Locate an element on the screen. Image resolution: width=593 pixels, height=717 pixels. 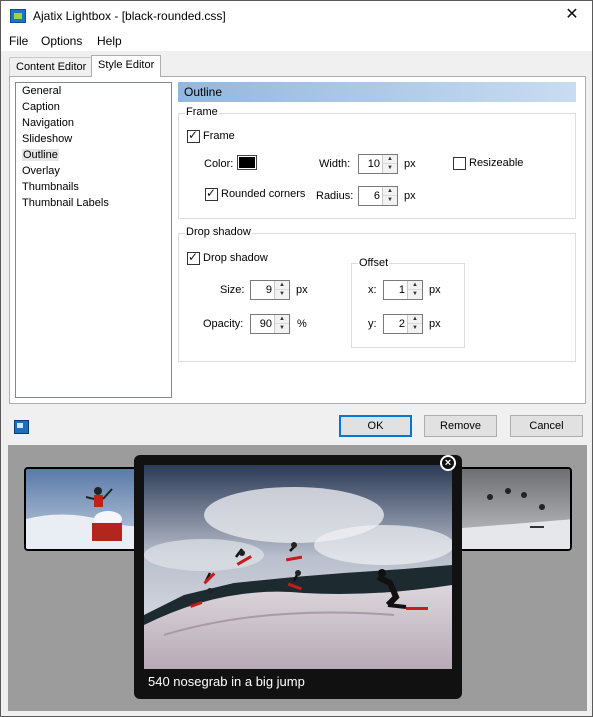
drop-shadow-checkbox-label: Drop shadow is located at coordinates (235, 258).